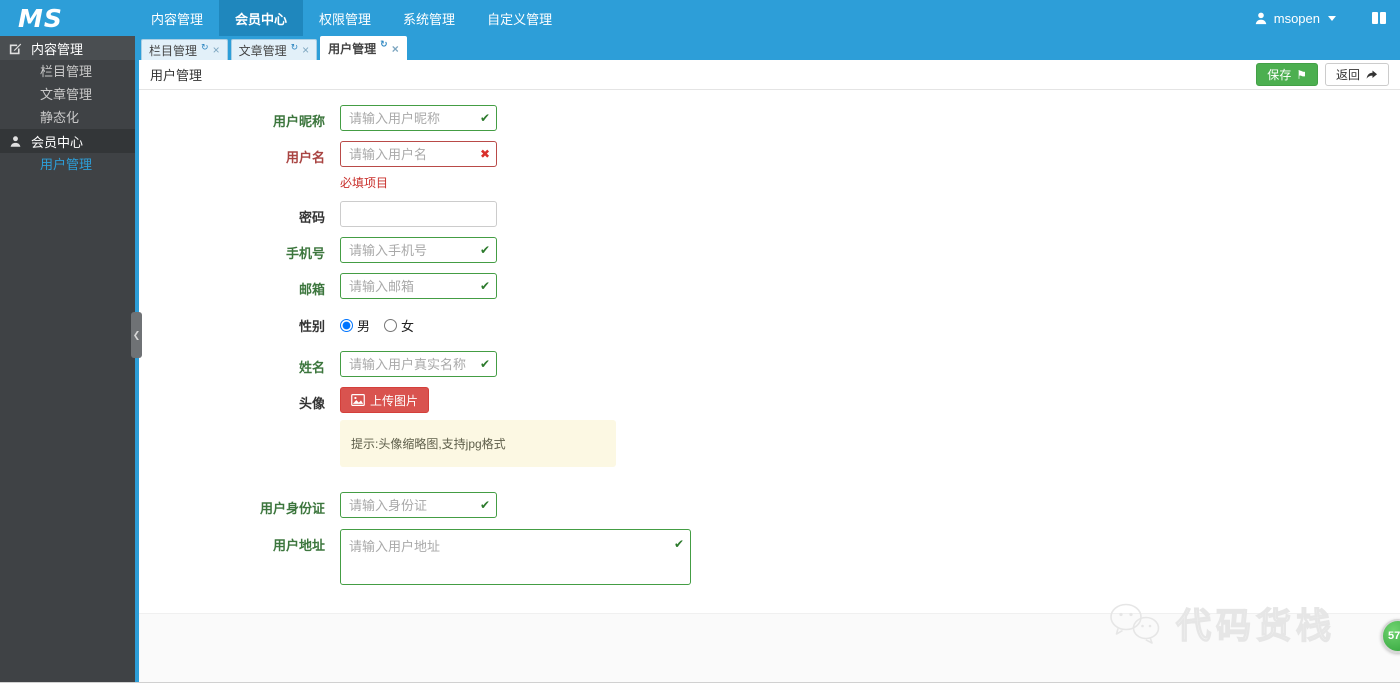 The height and width of the screenshot is (690, 1400). What do you see at coordinates (184, 49) in the screenshot?
I see `tab-column-mgmt: 栏目管理 ↻ ×` at bounding box center [184, 49].